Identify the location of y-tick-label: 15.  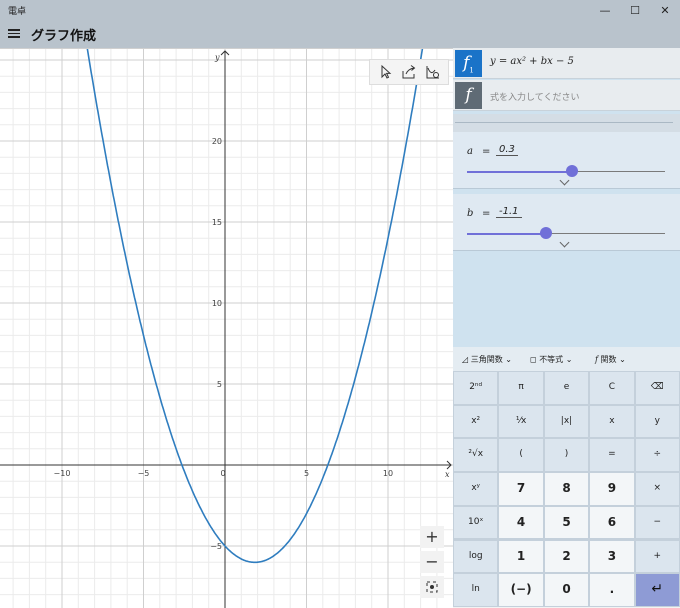
(217, 222).